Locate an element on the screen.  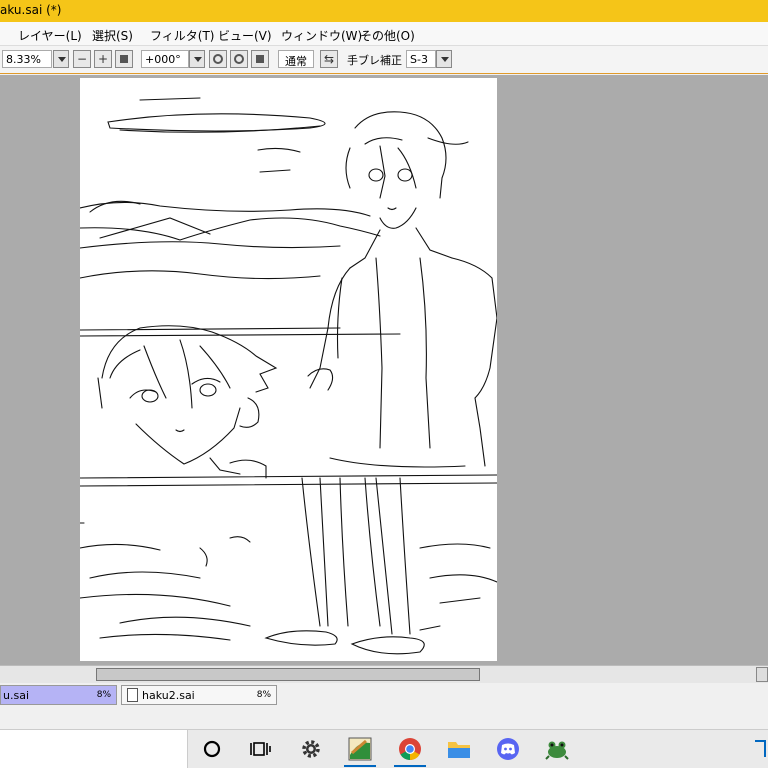
rotate-left-button is located at coordinates (218, 59).